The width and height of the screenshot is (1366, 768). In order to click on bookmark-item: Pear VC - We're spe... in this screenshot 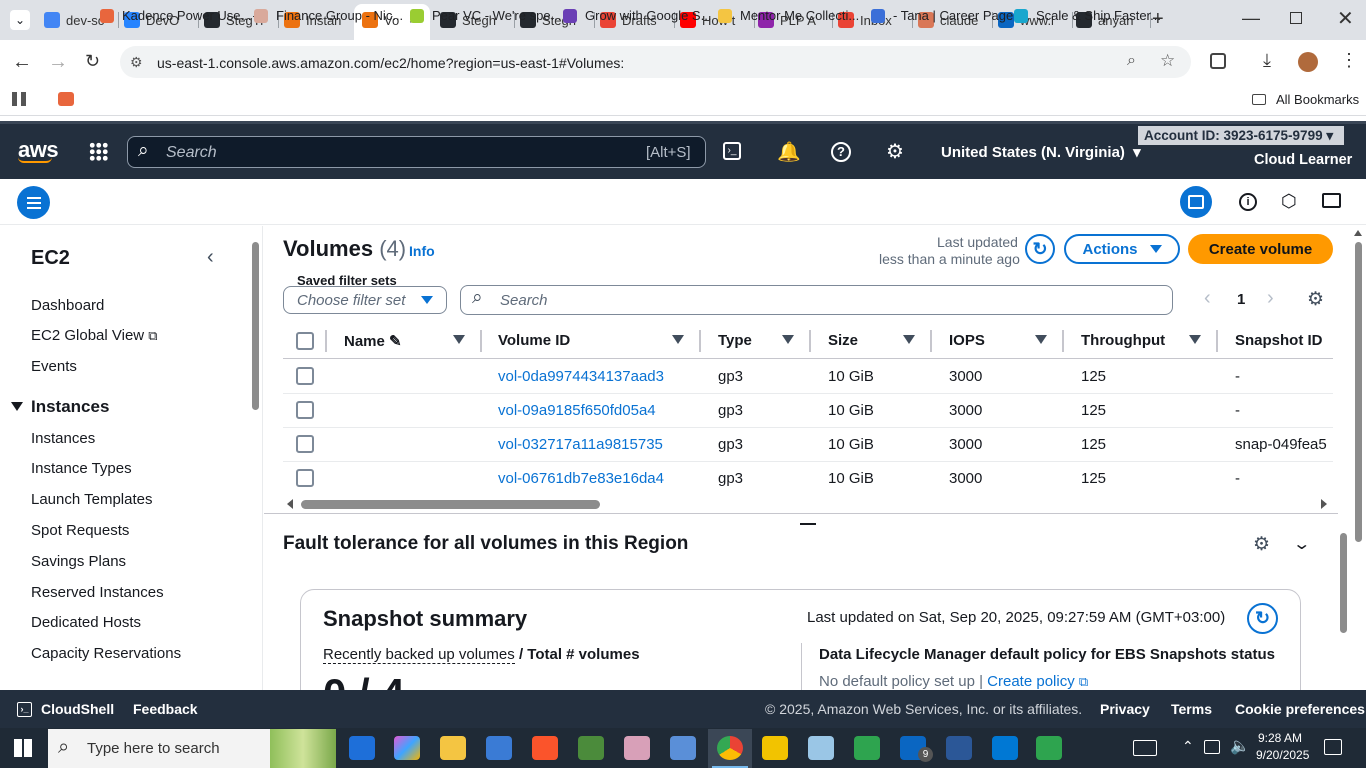, I will do `click(485, 15)`.